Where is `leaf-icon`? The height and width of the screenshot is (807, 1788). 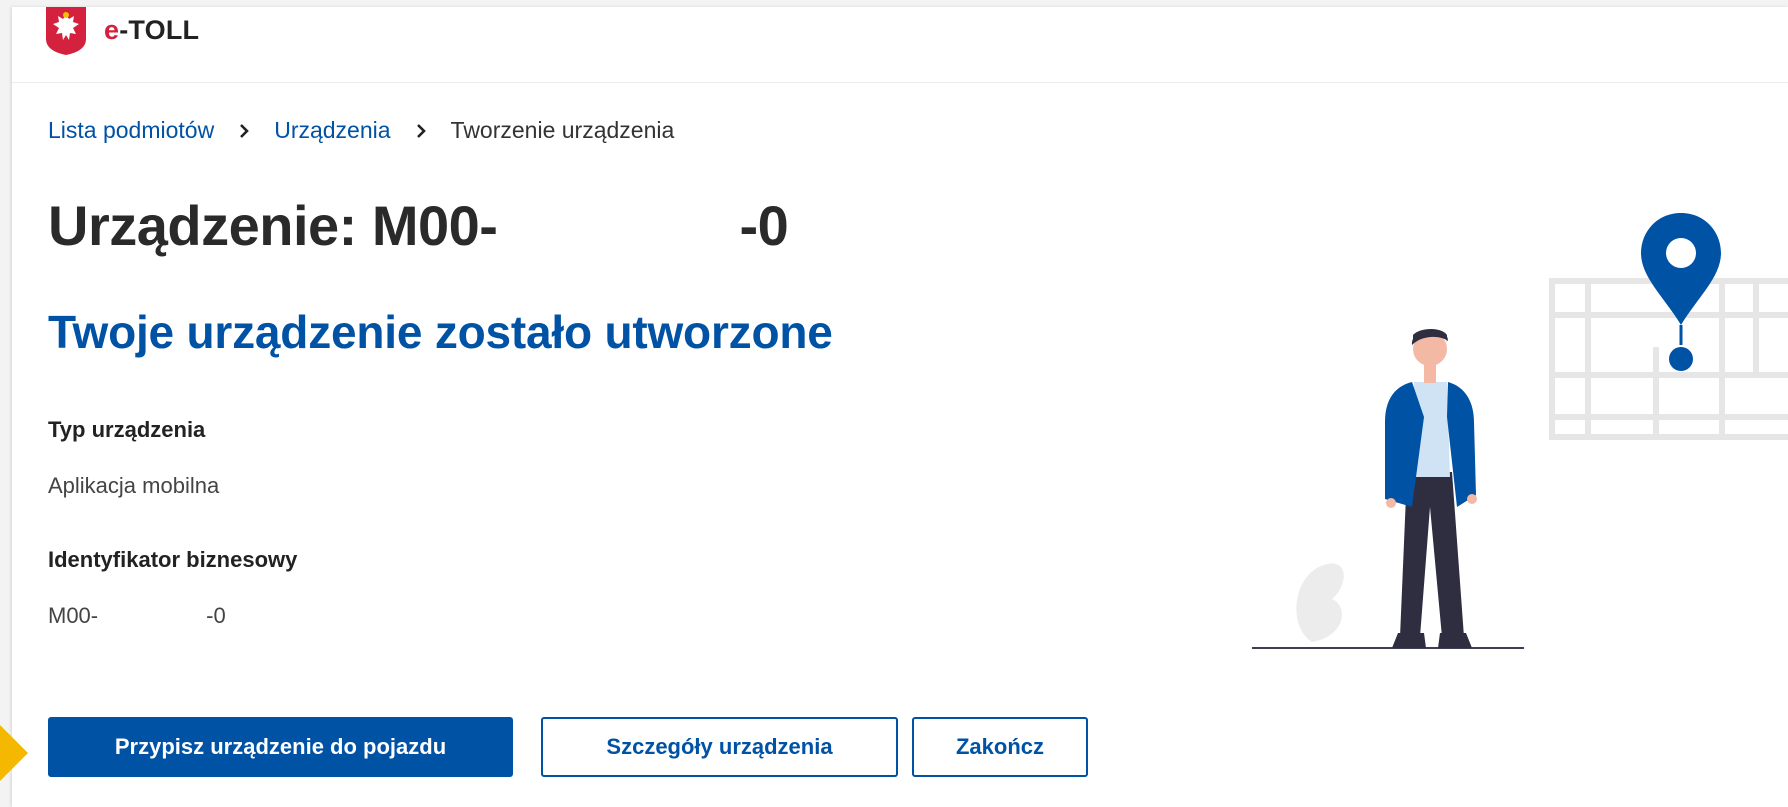 leaf-icon is located at coordinates (1320, 602).